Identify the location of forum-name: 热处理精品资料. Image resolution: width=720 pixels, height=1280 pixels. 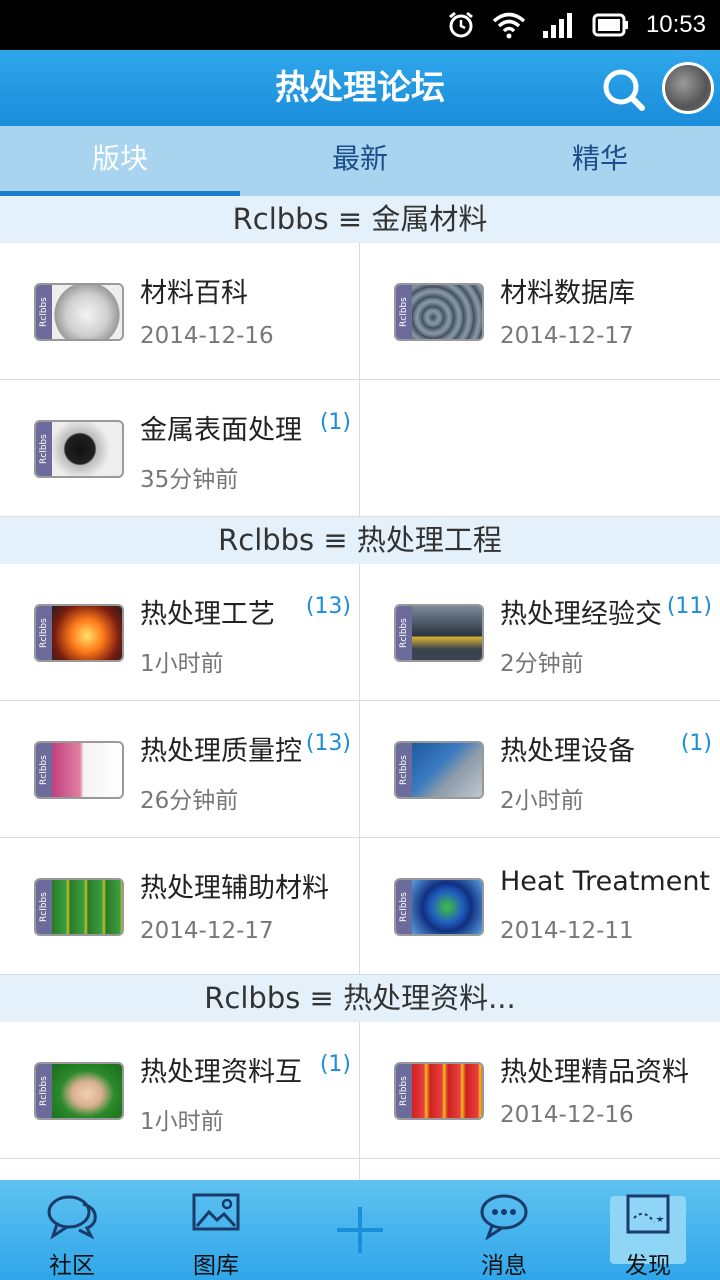
(594, 1072).